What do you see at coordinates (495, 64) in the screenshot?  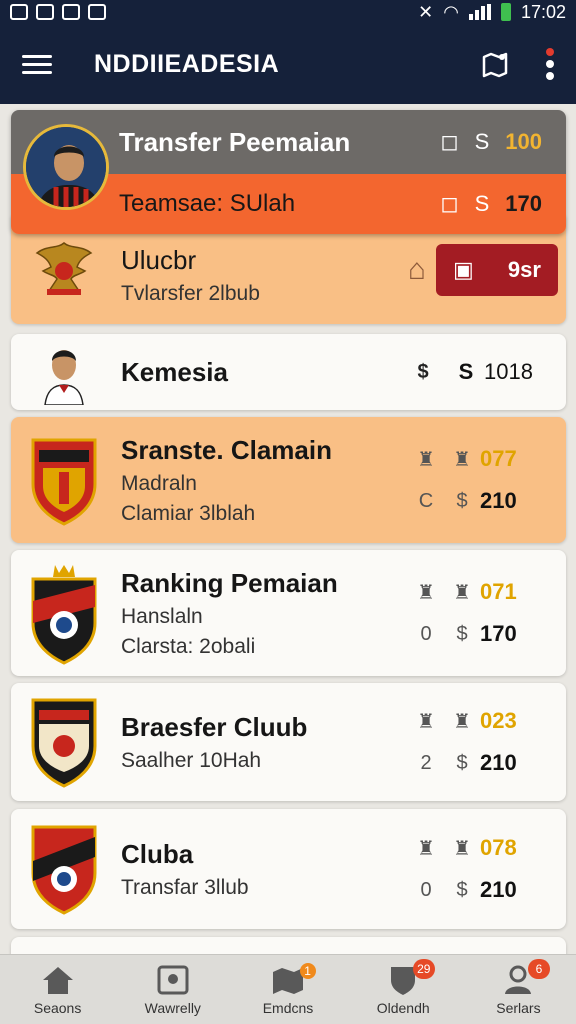 I see `map-icon` at bounding box center [495, 64].